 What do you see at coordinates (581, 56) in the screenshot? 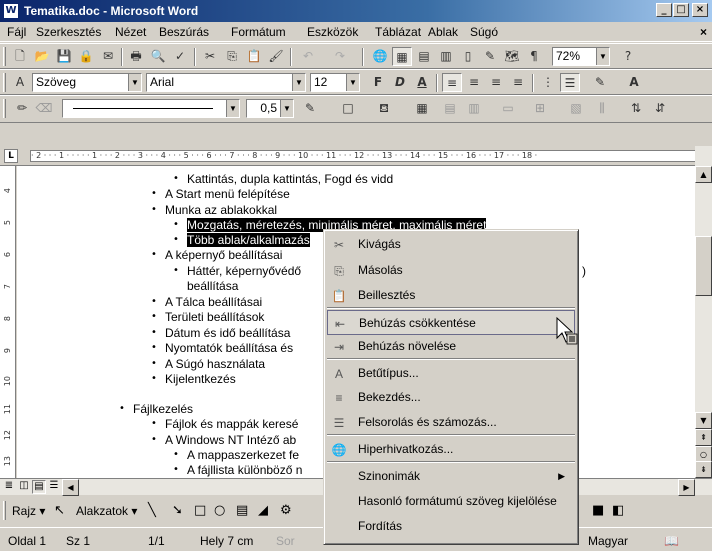
I see `zoom-select: 72% ▼` at bounding box center [581, 56].